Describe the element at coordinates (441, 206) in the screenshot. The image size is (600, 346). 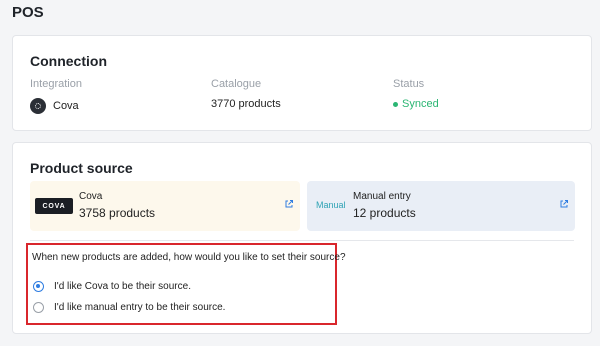
I see `source-tile-manual: Manual Manual entry 12 products` at that location.